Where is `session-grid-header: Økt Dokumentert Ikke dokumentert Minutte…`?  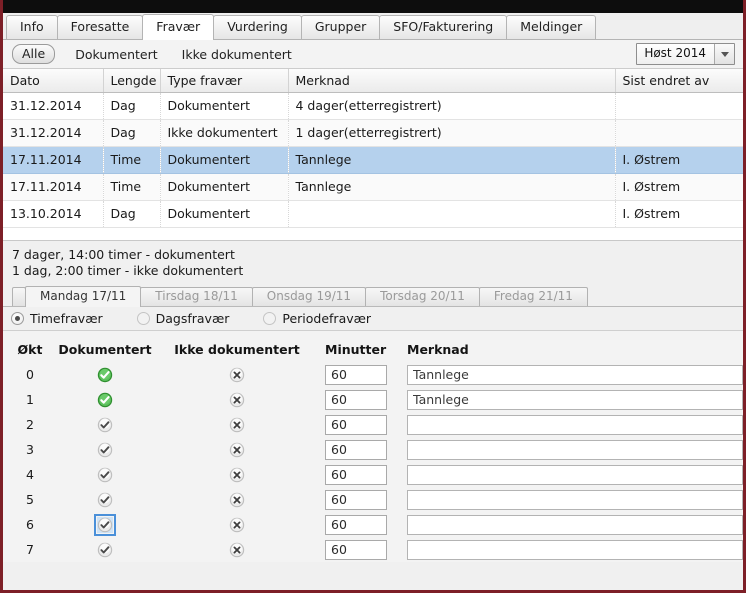 session-grid-header: Økt Dokumentert Ikke dokumentert Minutte… is located at coordinates (373, 349).